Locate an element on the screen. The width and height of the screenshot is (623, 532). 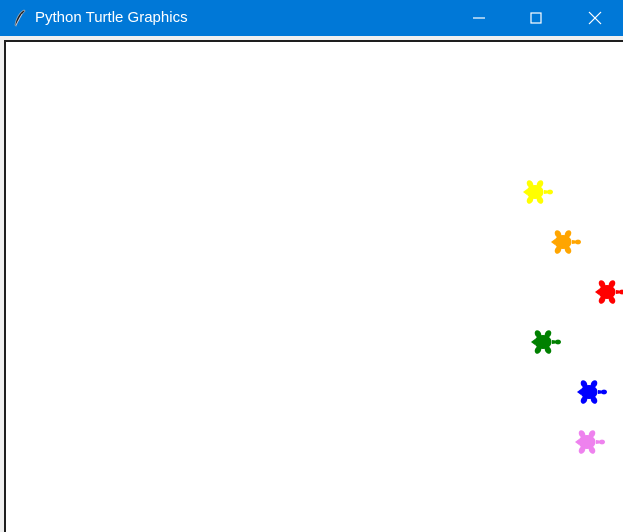
close-icon is located at coordinates (595, 18).